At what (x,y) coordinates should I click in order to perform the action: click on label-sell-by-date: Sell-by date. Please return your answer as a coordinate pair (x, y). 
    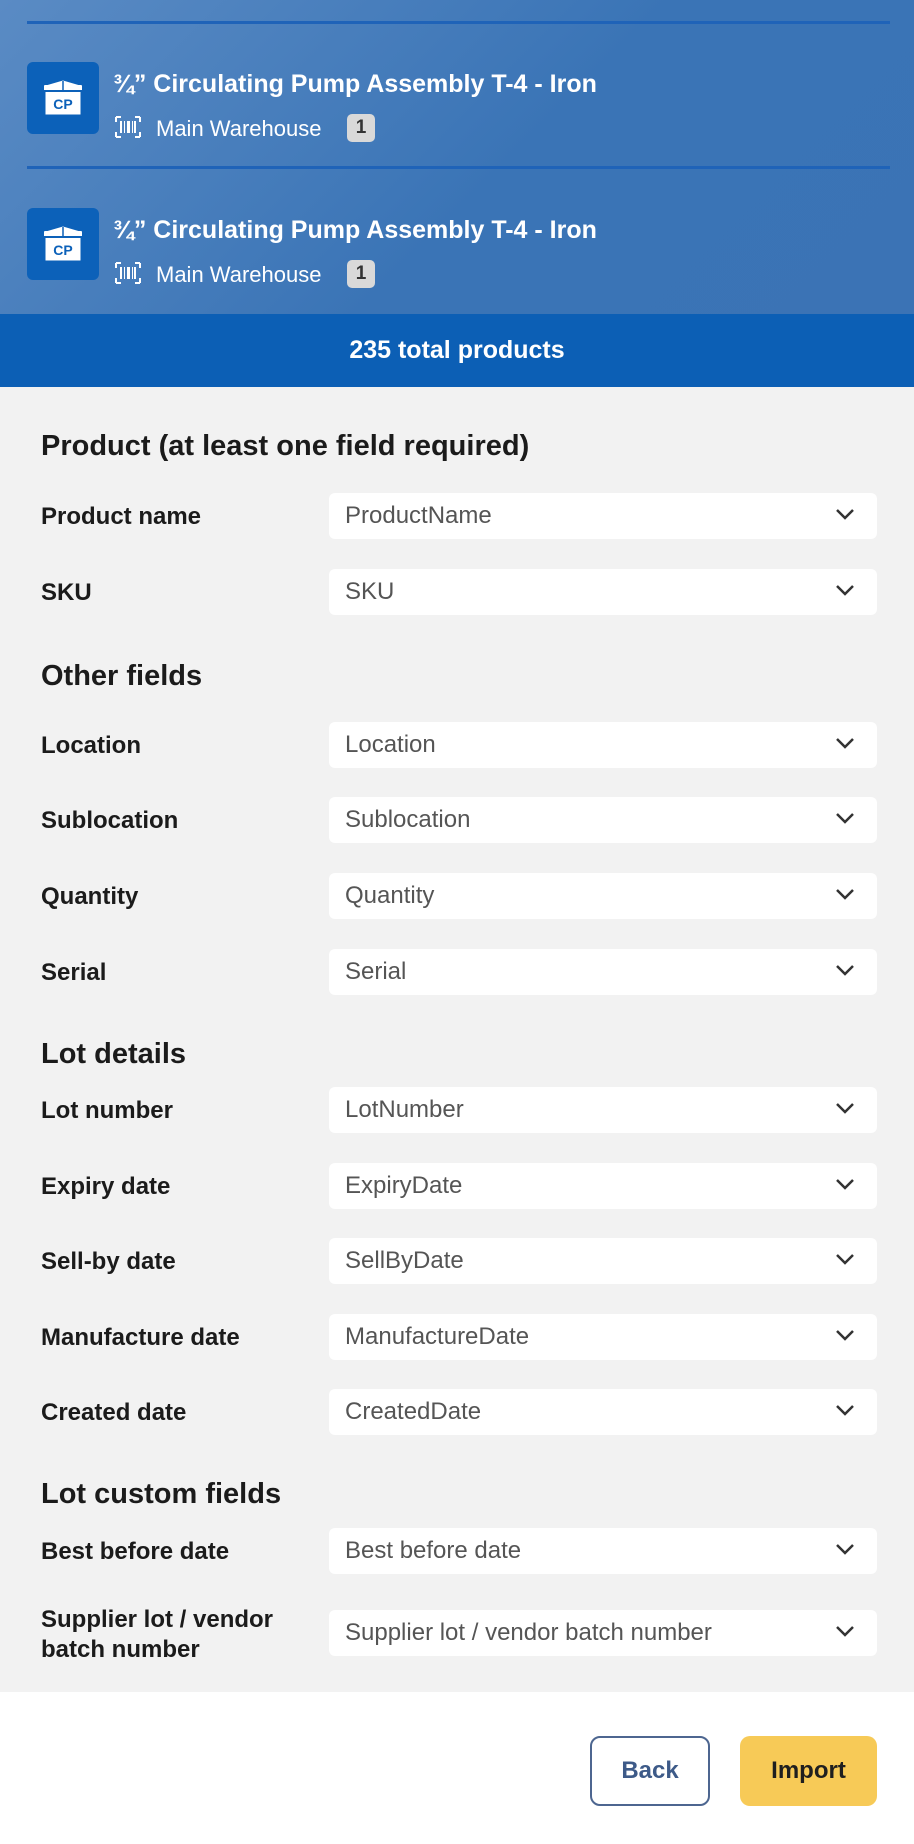
    Looking at the image, I should click on (108, 1261).